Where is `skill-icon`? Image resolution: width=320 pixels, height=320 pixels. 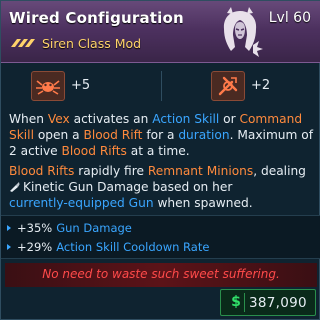 skill-icon is located at coordinates (228, 86).